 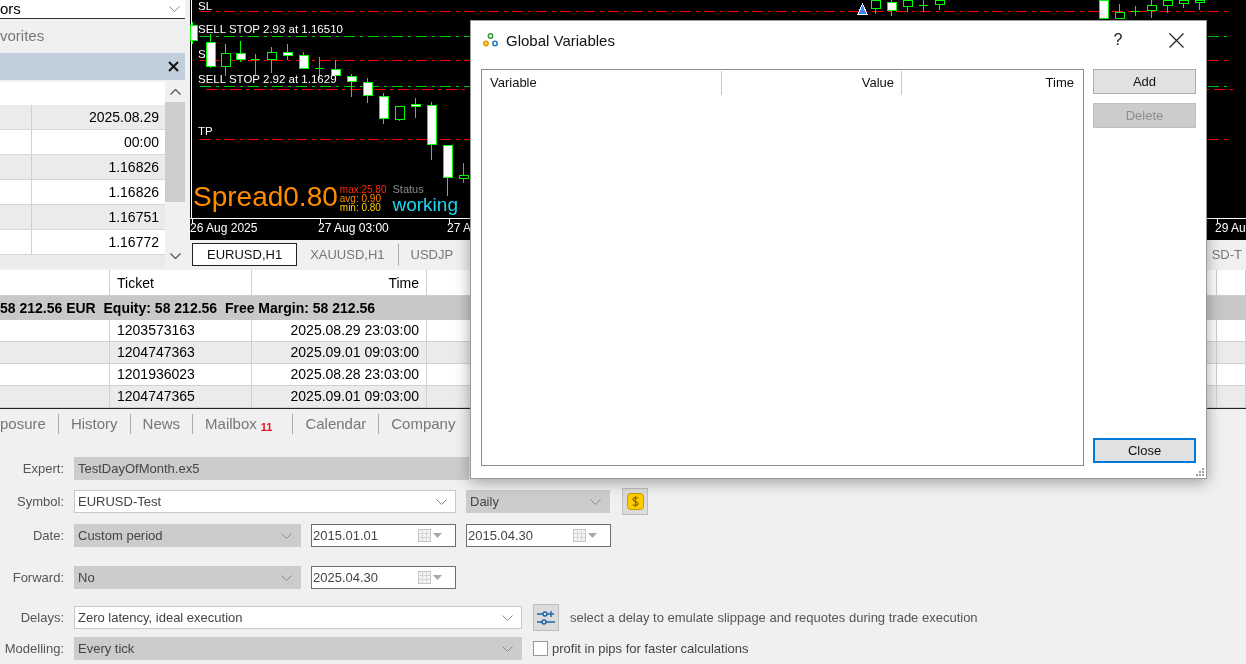 What do you see at coordinates (175, 92) in the screenshot?
I see `chevron-up-icon` at bounding box center [175, 92].